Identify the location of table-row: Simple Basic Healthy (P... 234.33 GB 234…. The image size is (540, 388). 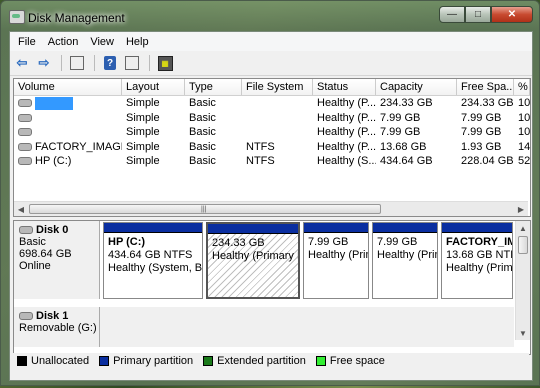
(272, 103).